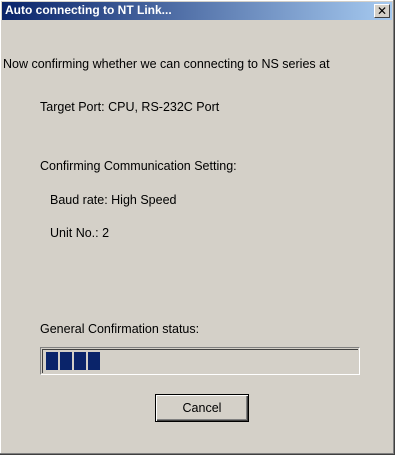  I want to click on close-button: ✕, so click(382, 11).